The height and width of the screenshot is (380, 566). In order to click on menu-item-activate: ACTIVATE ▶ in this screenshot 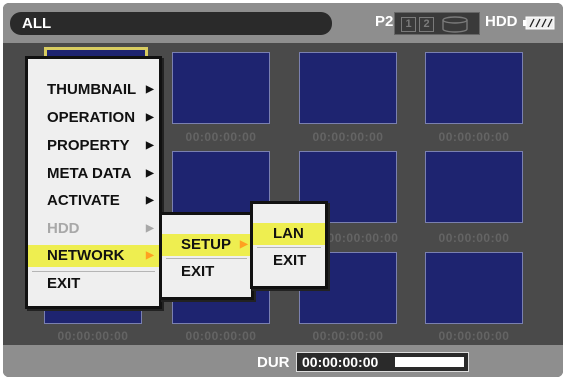, I will do `click(93, 201)`.